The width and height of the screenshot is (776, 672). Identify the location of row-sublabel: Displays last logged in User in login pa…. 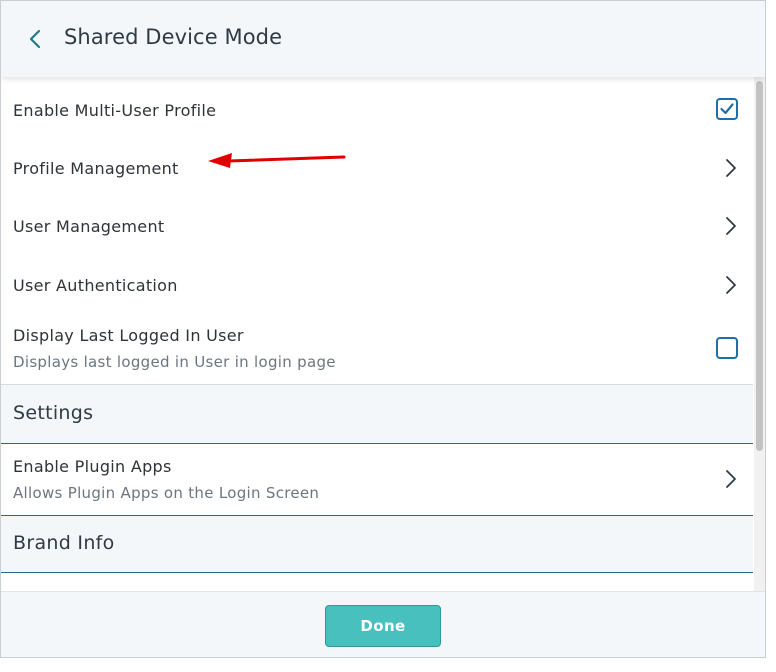
(174, 362).